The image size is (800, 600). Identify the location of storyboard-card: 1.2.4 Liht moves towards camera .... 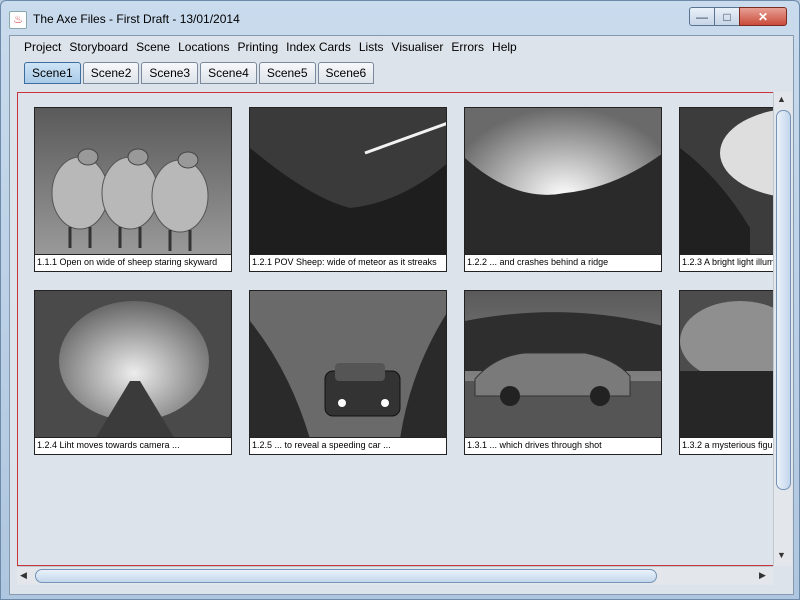
(133, 372).